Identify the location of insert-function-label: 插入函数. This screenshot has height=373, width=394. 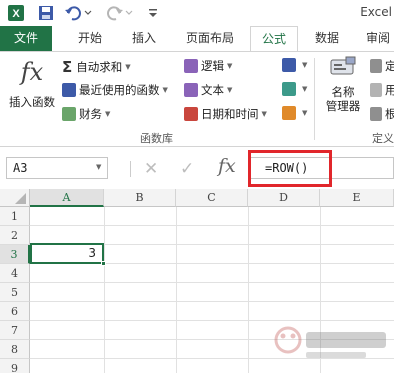
(32, 102).